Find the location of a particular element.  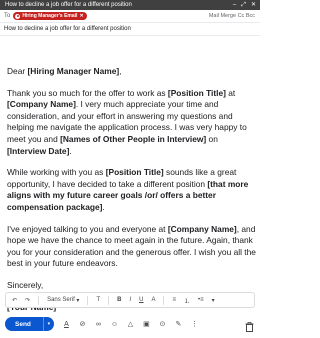

link-icon: ∞ is located at coordinates (98, 324).